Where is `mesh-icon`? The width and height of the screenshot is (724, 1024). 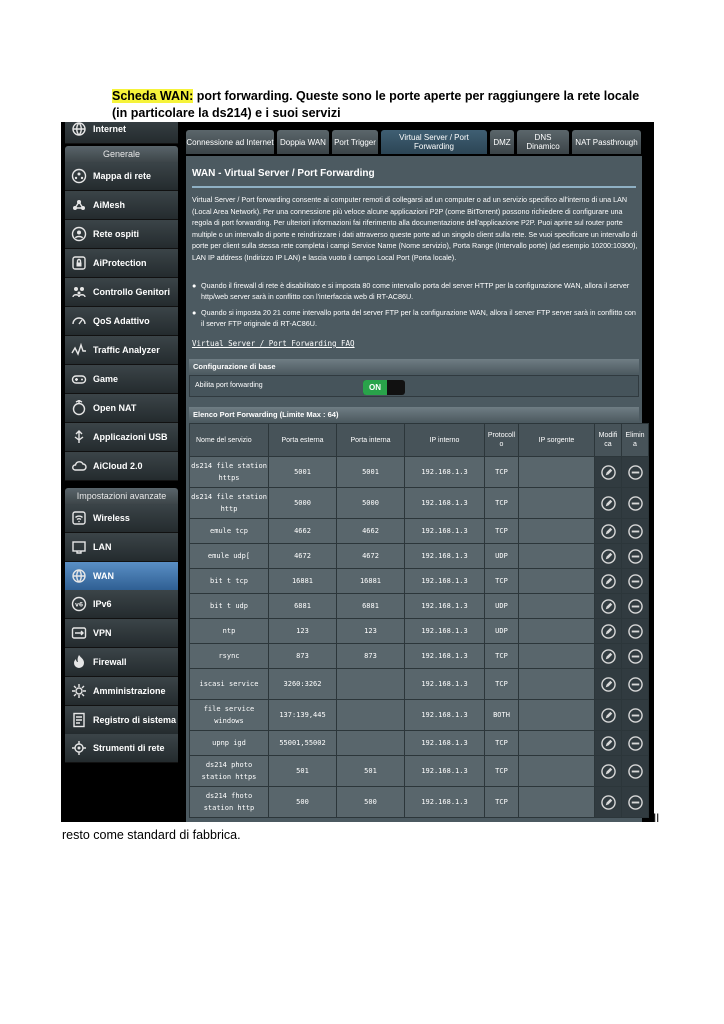
mesh-icon is located at coordinates (79, 205).